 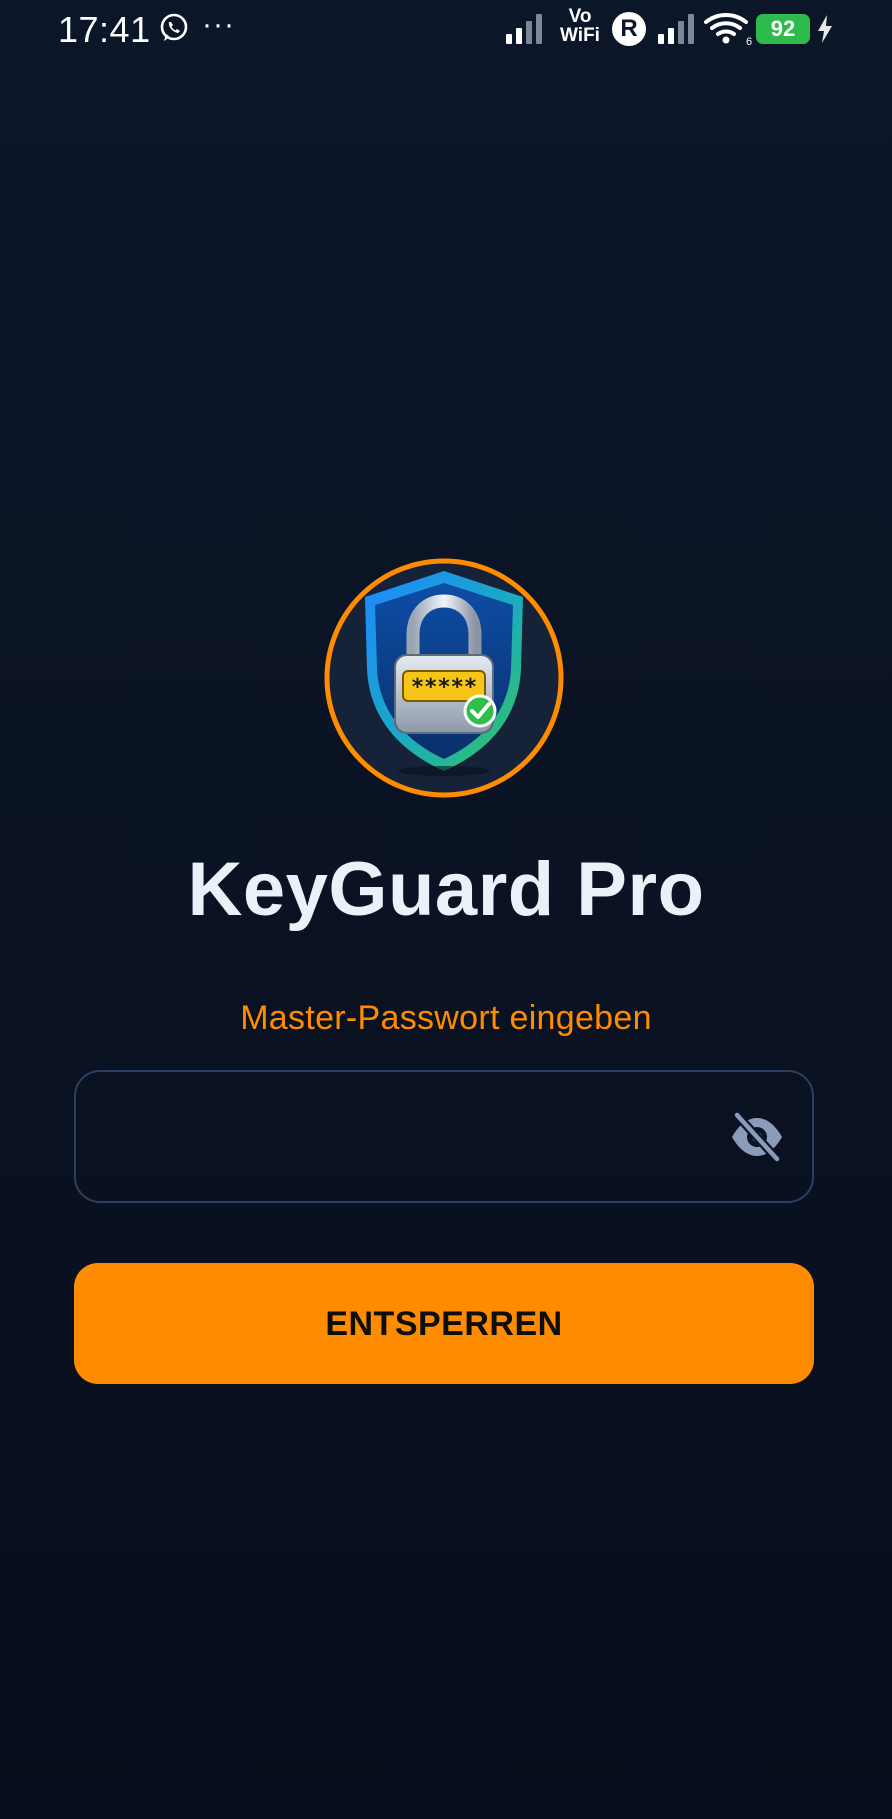 What do you see at coordinates (446, 1018) in the screenshot?
I see `master-password-label: Master-Passwort eingeben` at bounding box center [446, 1018].